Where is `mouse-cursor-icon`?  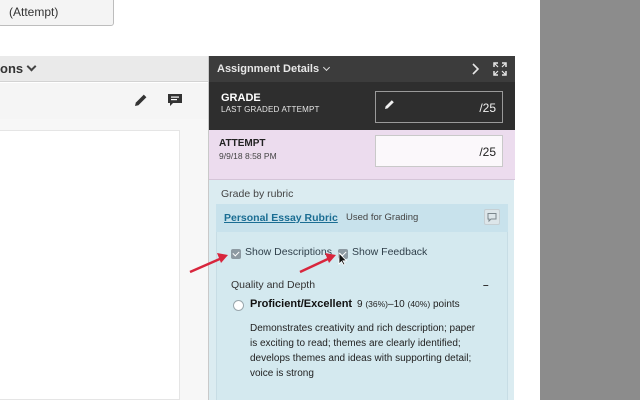
mouse-cursor-icon is located at coordinates (343, 259).